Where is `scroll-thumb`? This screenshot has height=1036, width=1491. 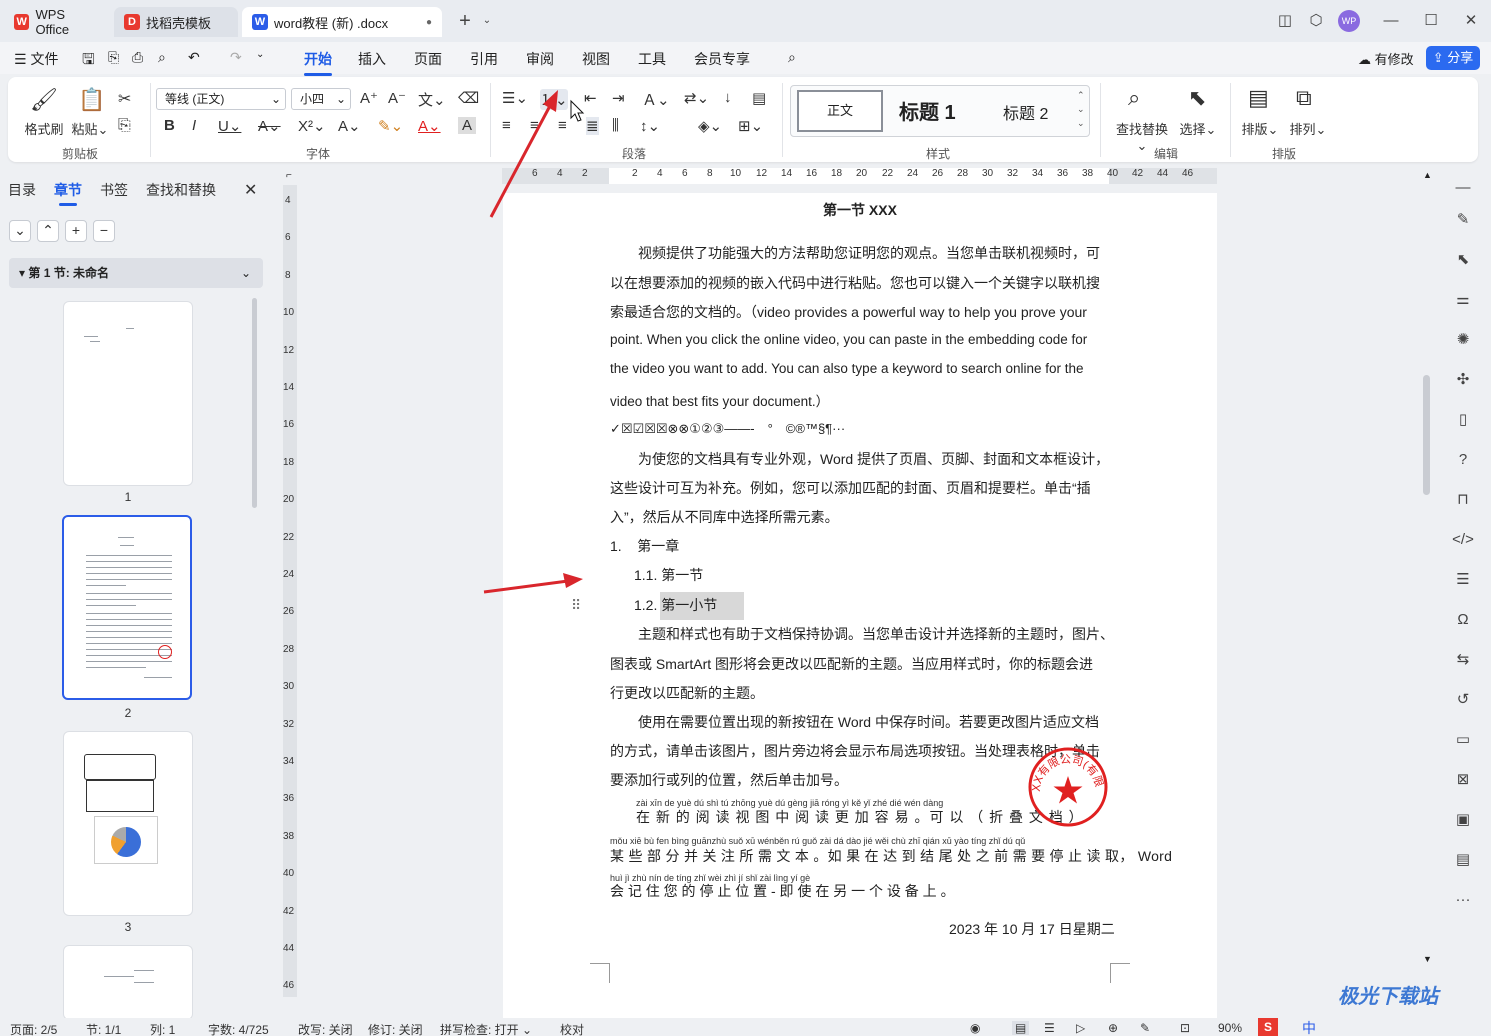 scroll-thumb is located at coordinates (1426, 435).